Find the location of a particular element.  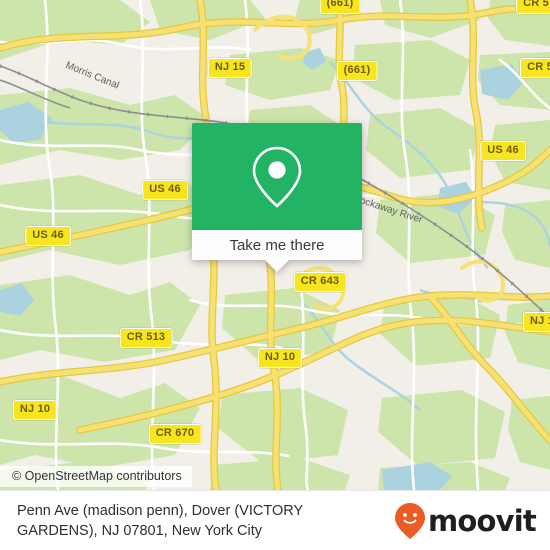

moovit-wordmark: moovit is located at coordinates (482, 521).